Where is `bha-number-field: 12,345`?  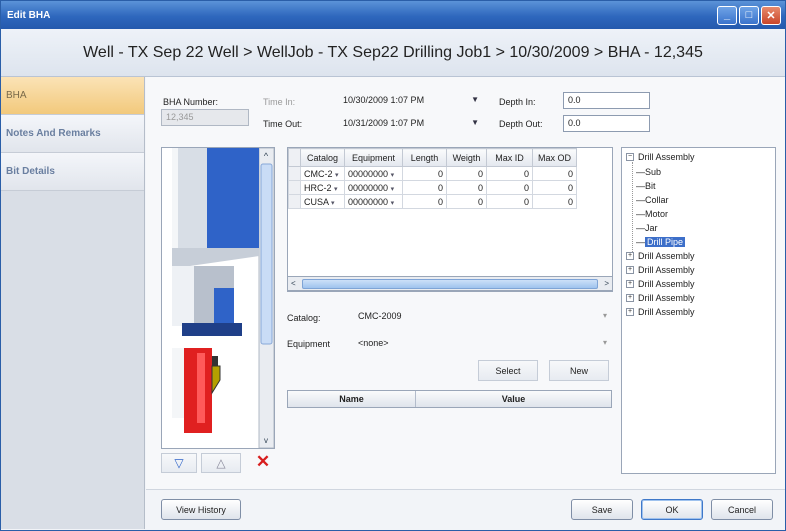
bha-number-field: 12,345 is located at coordinates (205, 117).